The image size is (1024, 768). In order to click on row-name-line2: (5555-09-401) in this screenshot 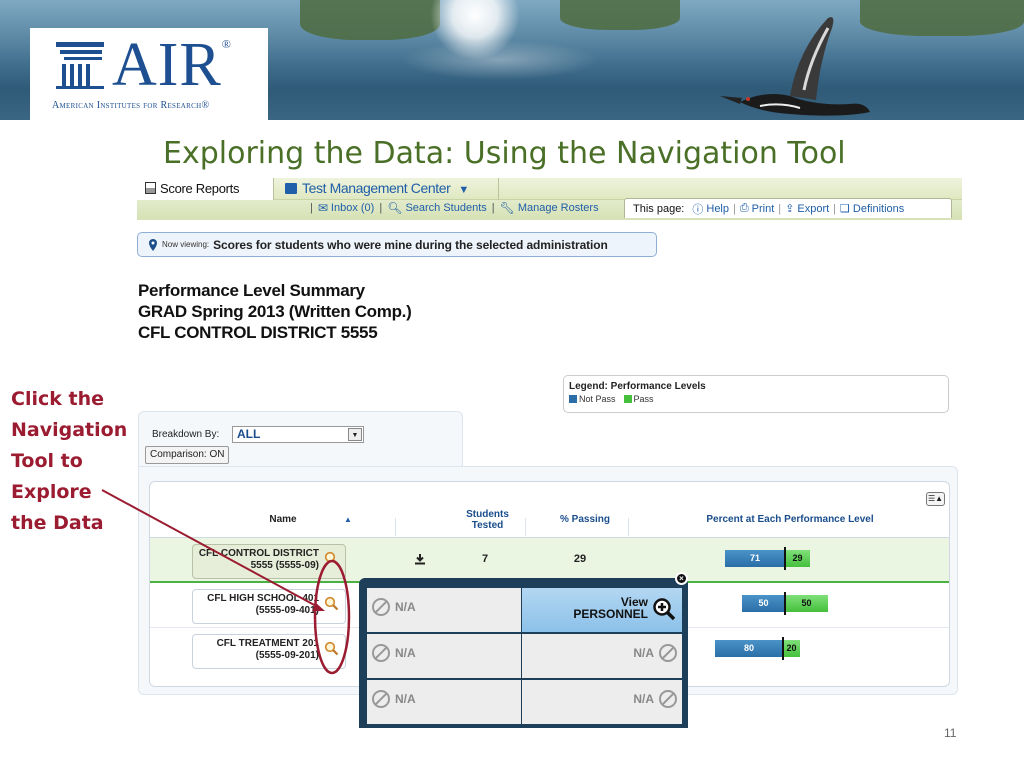, I will do `click(287, 610)`.